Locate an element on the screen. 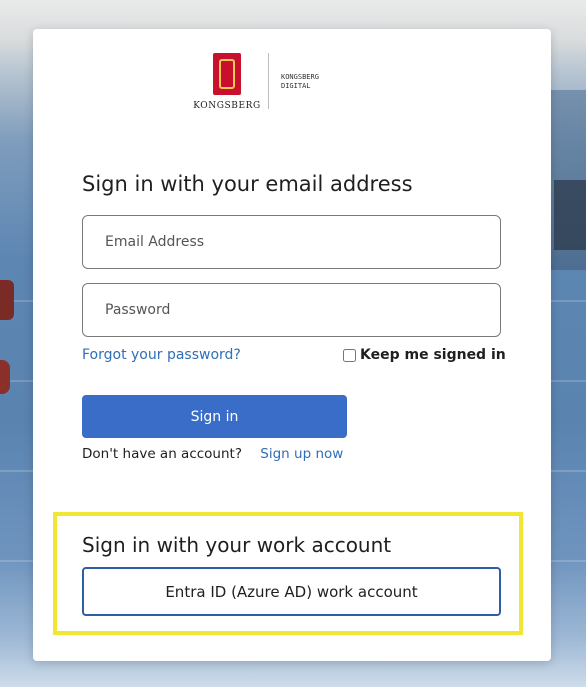 This screenshot has width=586, height=687. crest-icon is located at coordinates (227, 74).